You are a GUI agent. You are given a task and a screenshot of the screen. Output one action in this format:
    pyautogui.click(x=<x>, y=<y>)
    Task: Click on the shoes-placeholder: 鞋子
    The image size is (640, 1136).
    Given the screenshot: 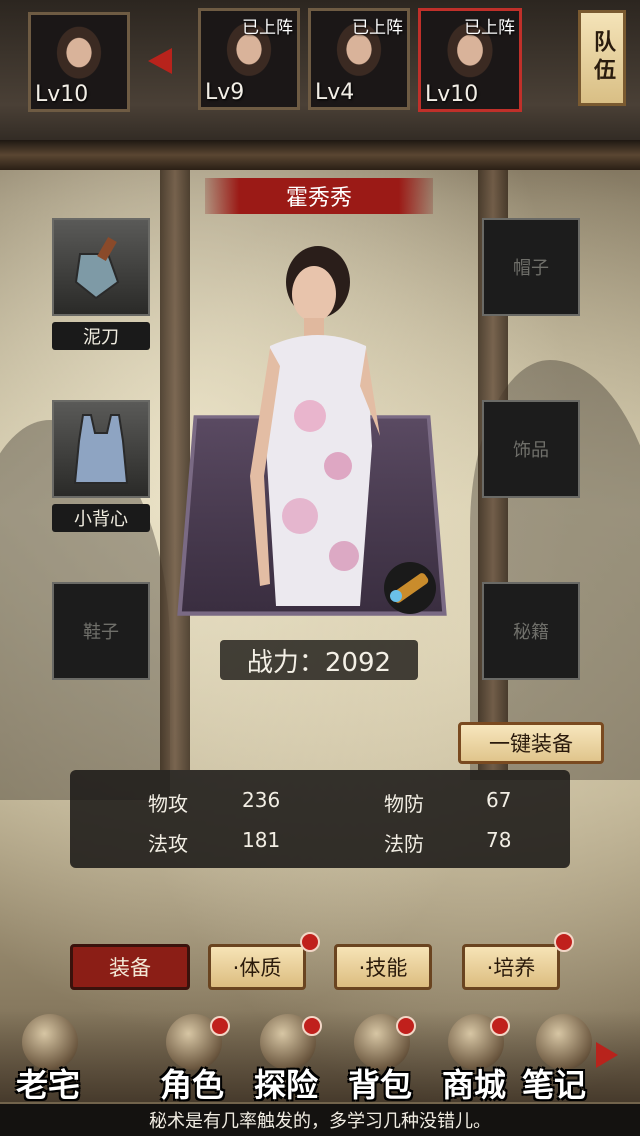 What is the action you would take?
    pyautogui.click(x=101, y=632)
    